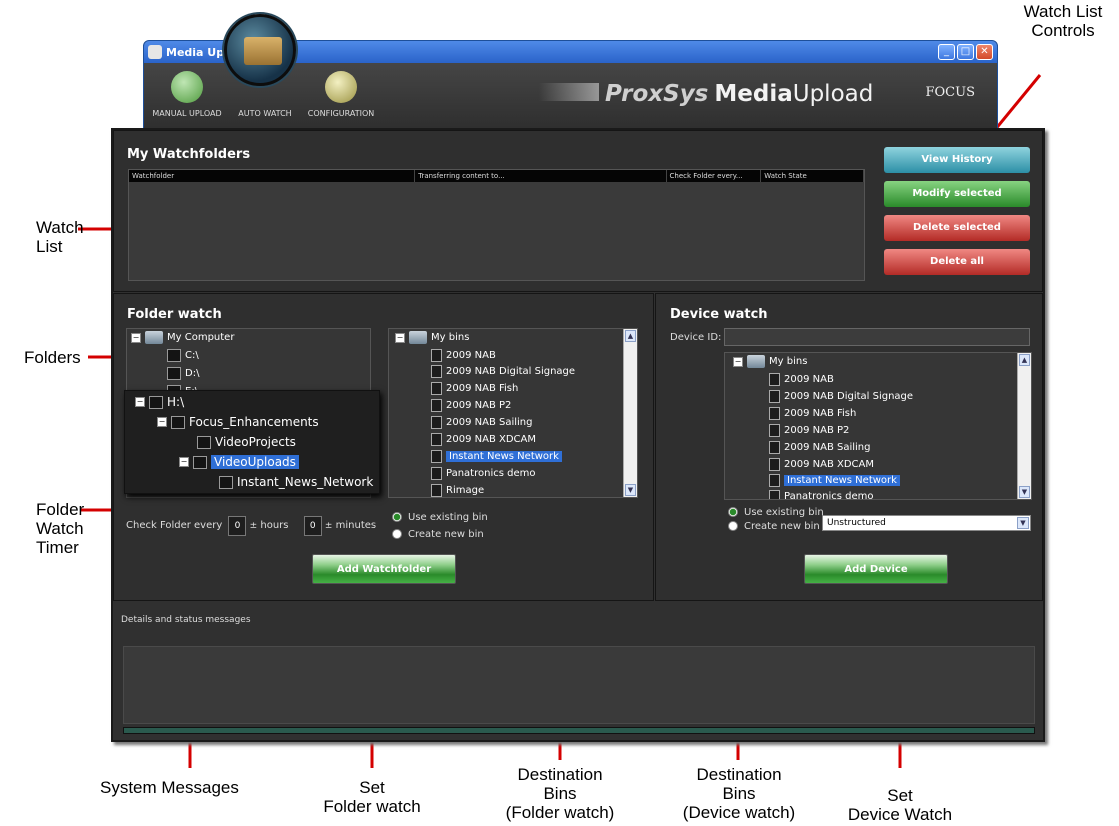 Image resolution: width=1119 pixels, height=826 pixels. I want to click on upload-arrow-icon, so click(187, 87).